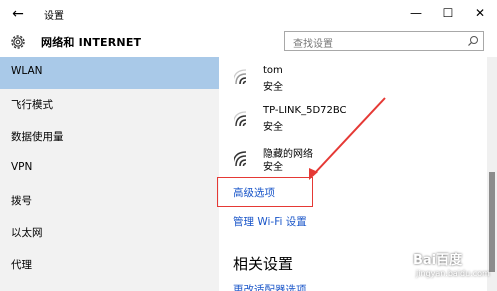 This screenshot has height=291, width=497. I want to click on adapter-options-link: 更改适配器选项, so click(270, 286).